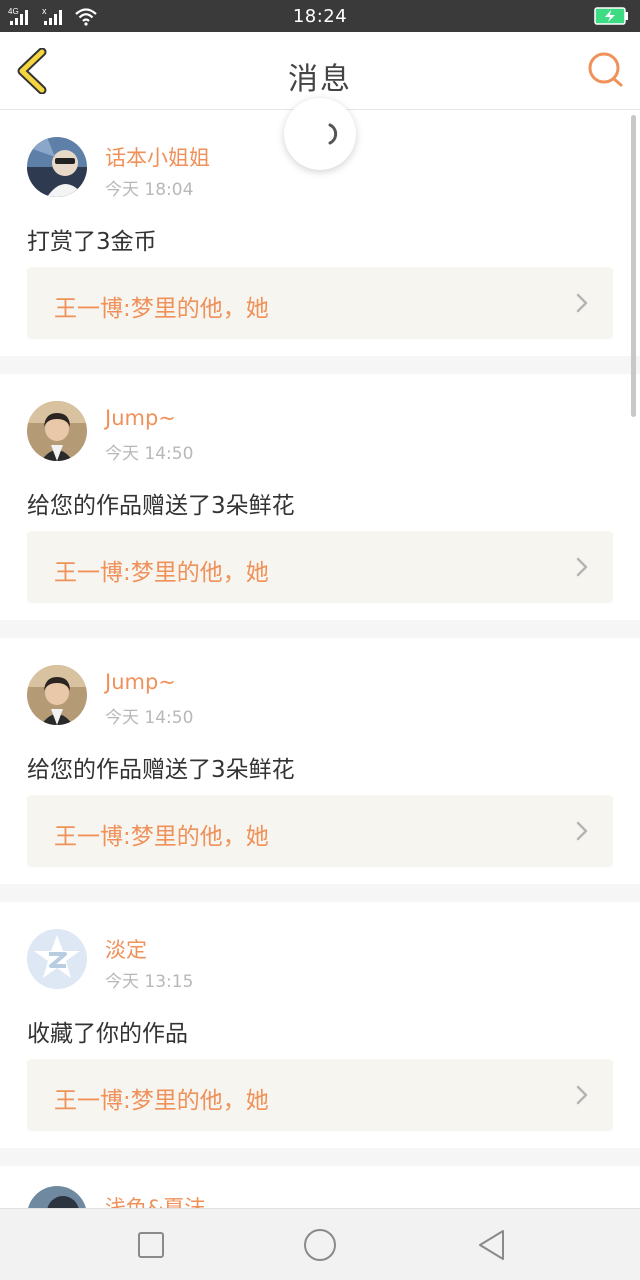 The image size is (640, 1280). I want to click on back-nav-button, so click(492, 1245).